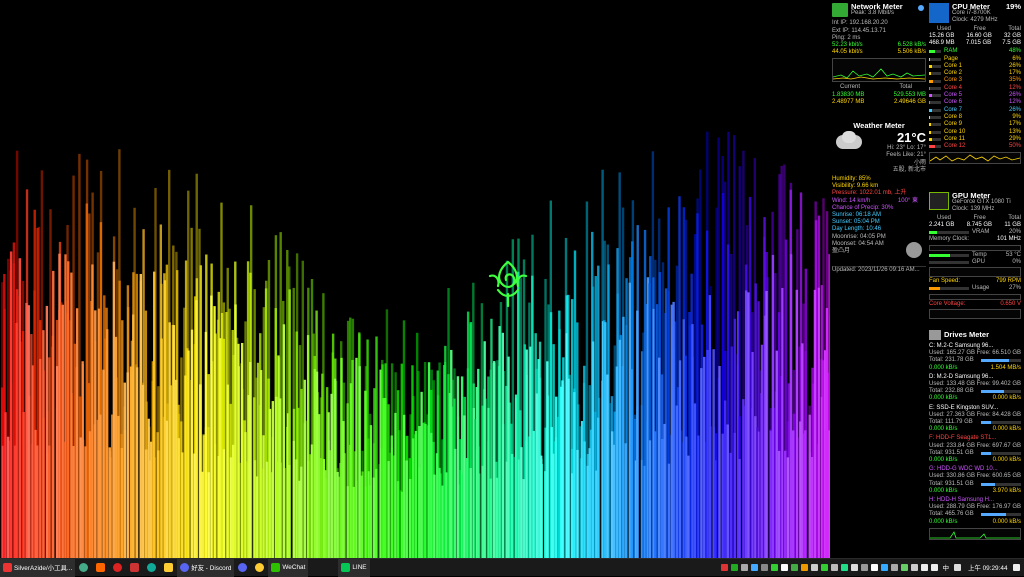 The height and width of the screenshot is (577, 1024). I want to click on network-tray-icon, so click(925, 567).